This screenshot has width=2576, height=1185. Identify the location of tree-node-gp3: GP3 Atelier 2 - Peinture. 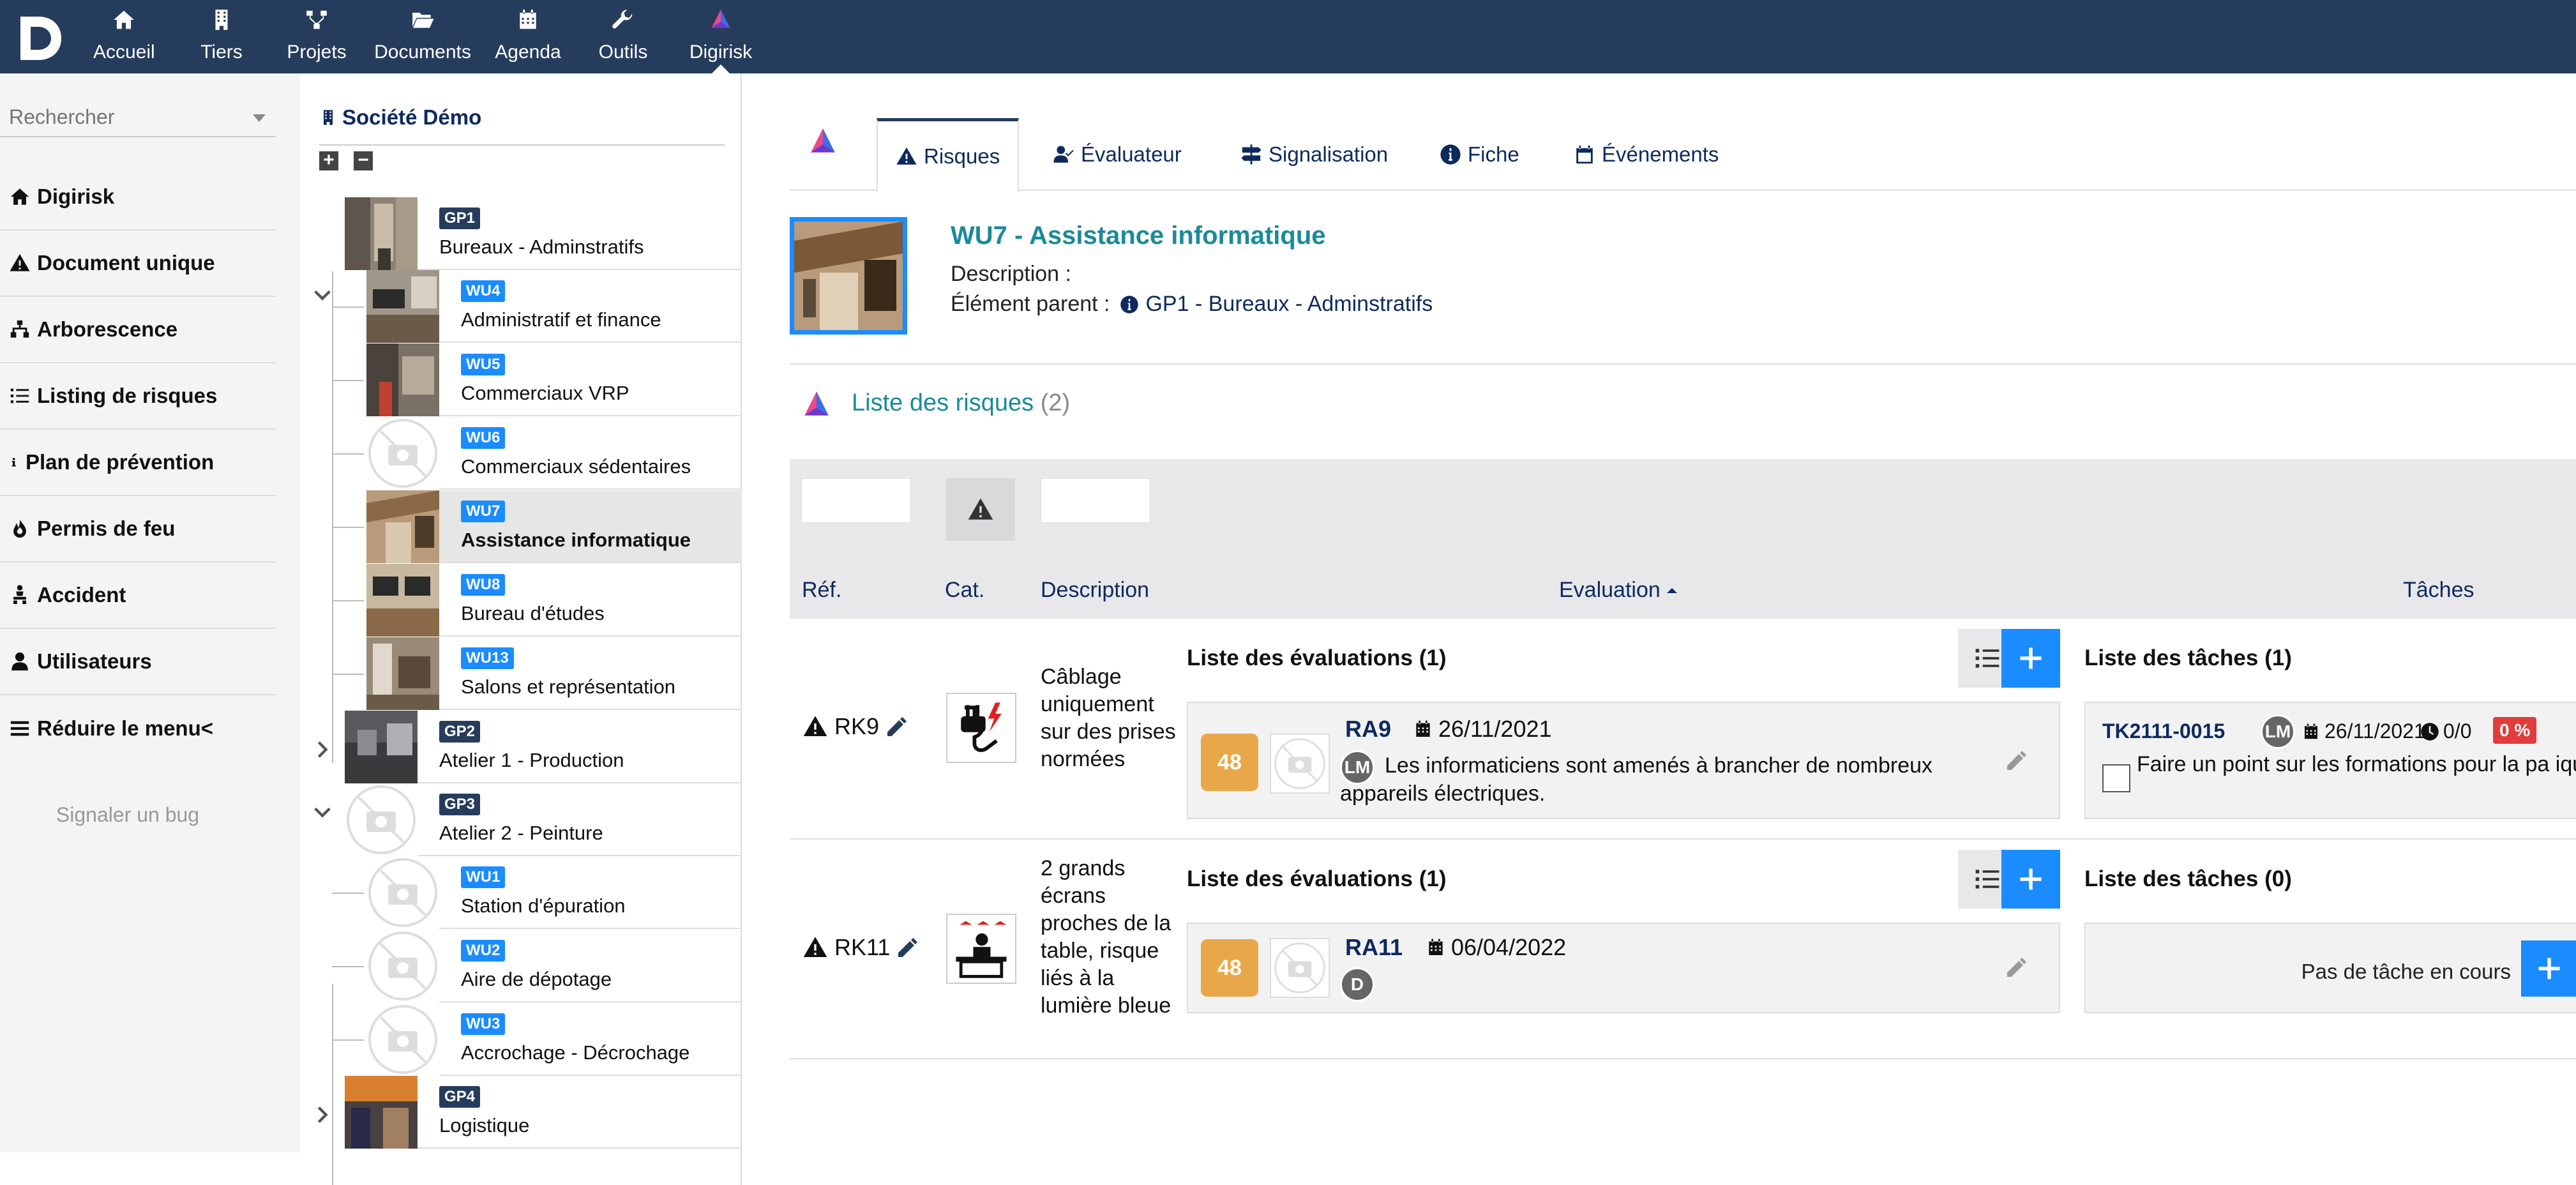
(543, 819).